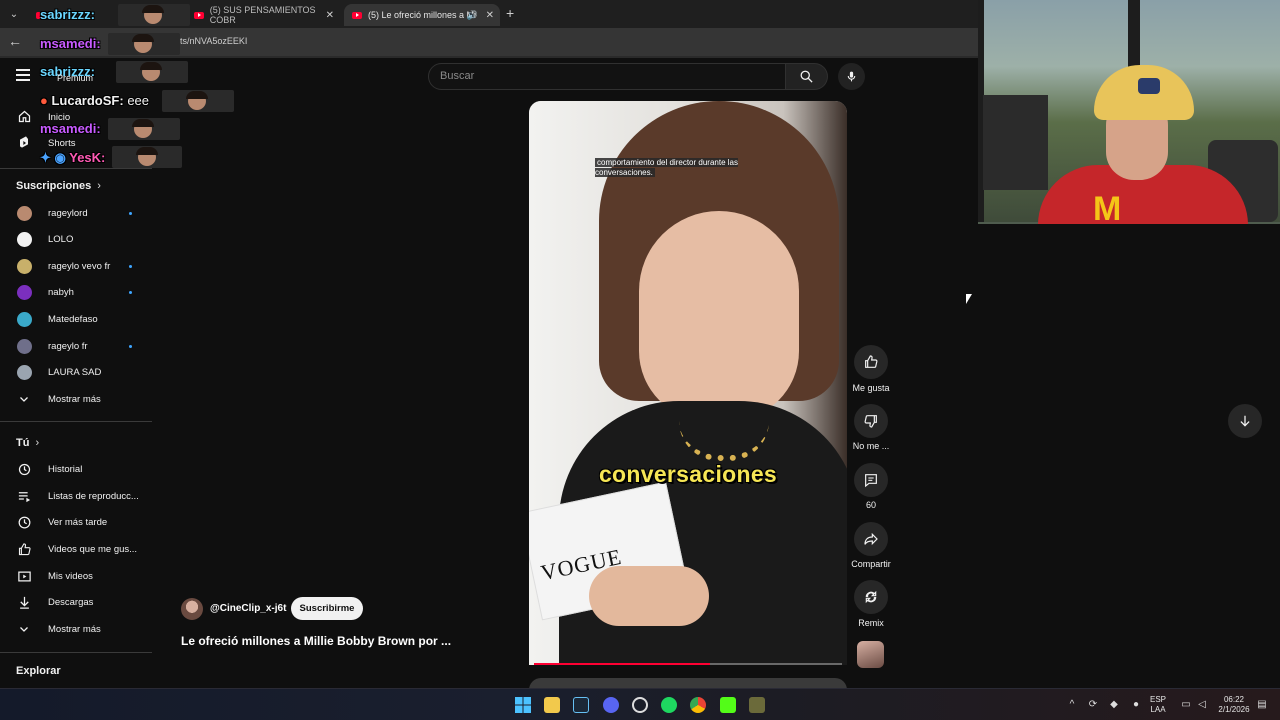 Image resolution: width=1280 pixels, height=720 pixels. I want to click on back-arrow-icon: ←, so click(15, 41).